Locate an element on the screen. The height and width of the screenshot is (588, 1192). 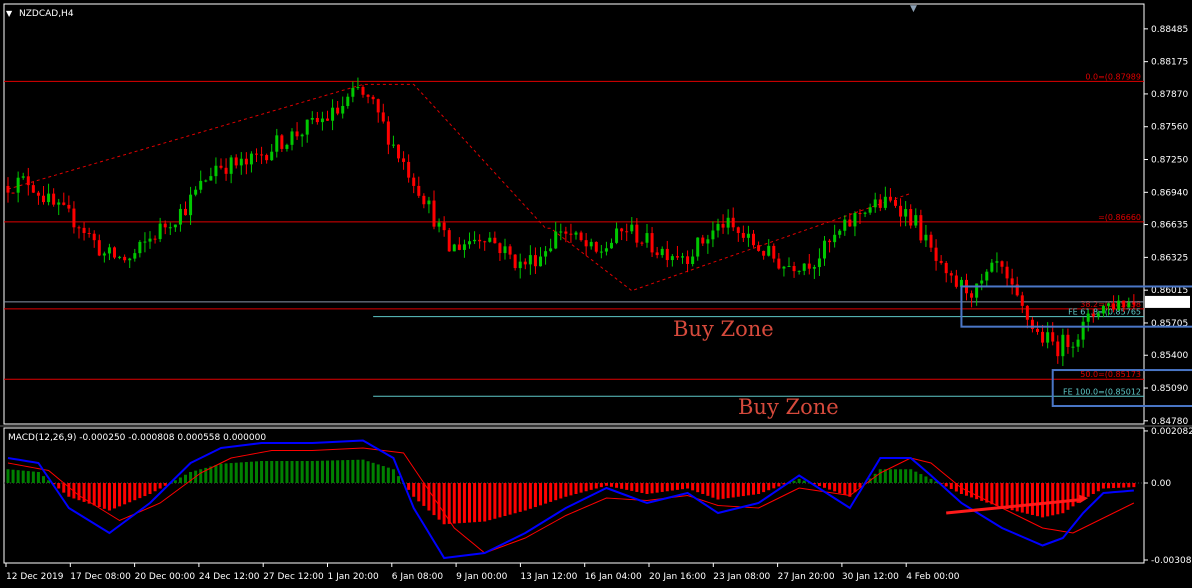
window-menu-icon: ▼ is located at coordinates (9, 13).